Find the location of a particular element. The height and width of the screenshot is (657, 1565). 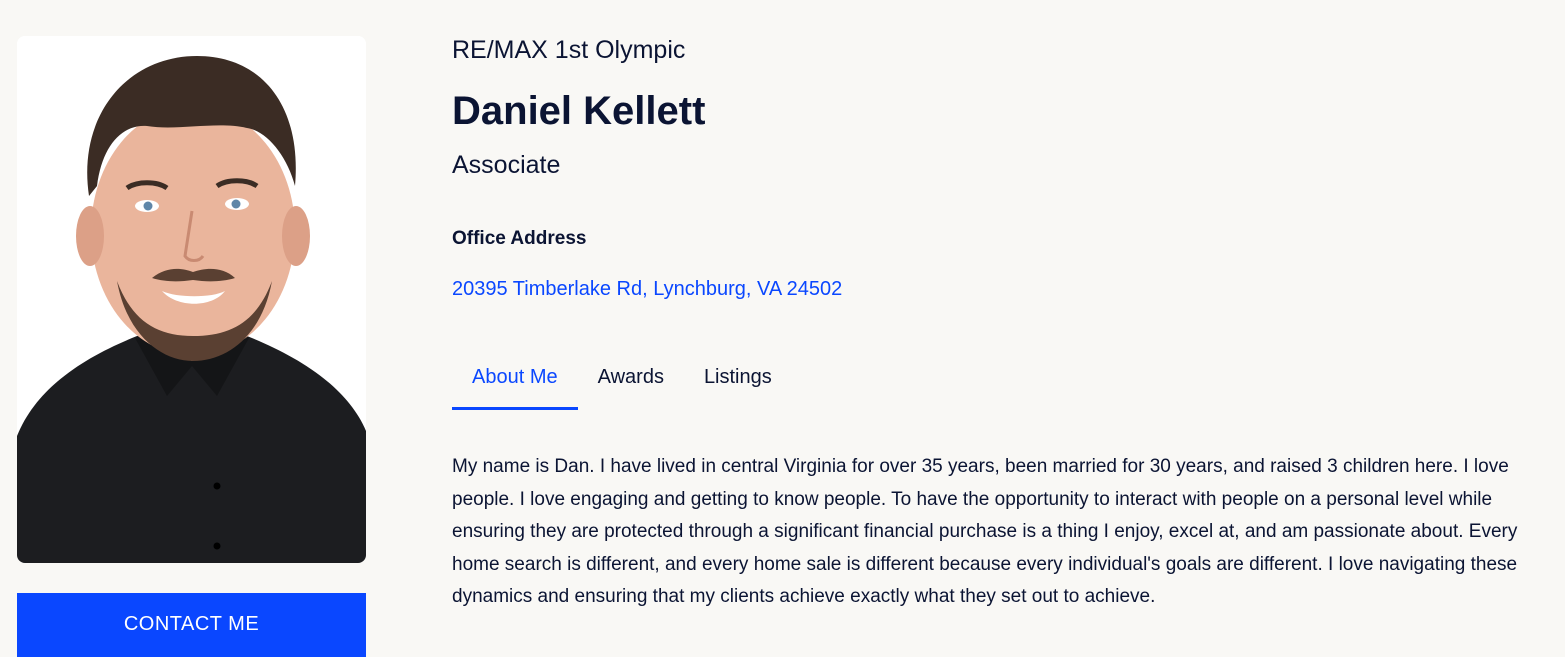

profile-tabs: About Me Awards Listings is located at coordinates (622, 386).